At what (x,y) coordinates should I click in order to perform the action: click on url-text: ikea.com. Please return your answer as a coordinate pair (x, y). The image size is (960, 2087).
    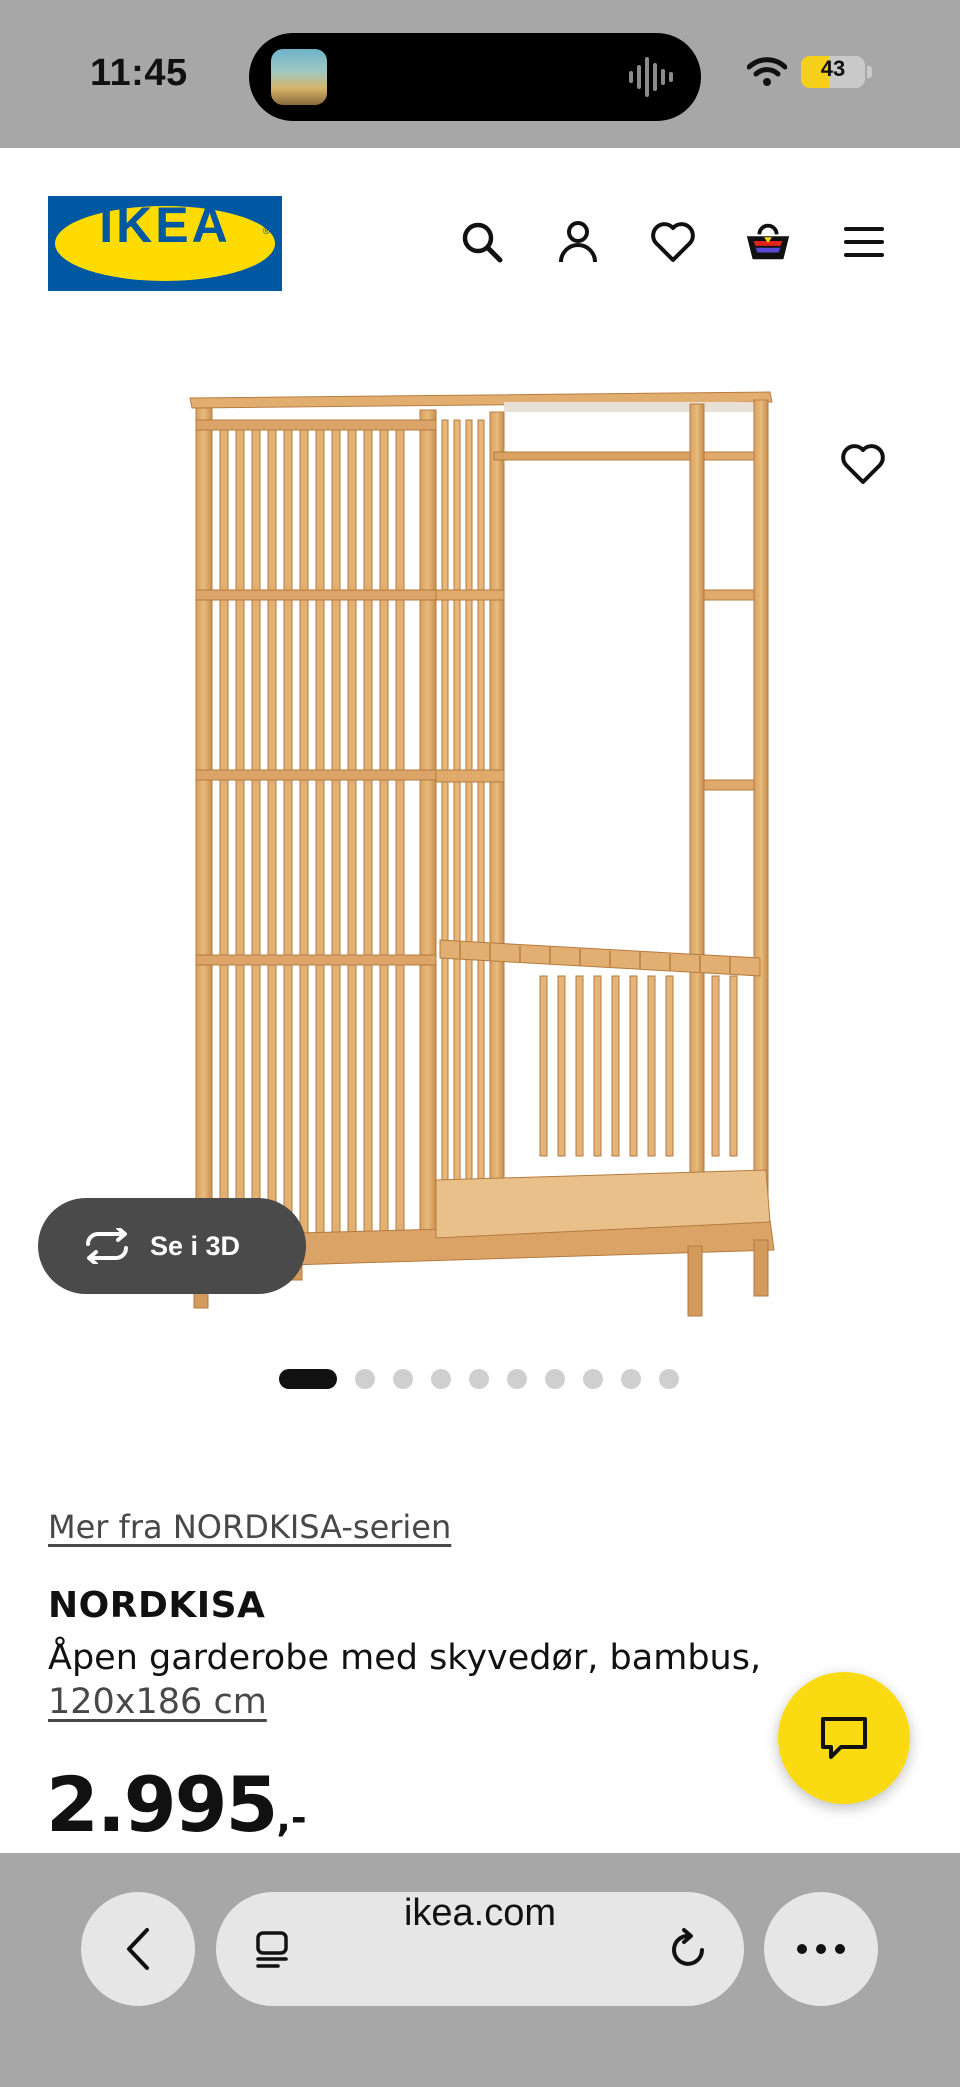
    Looking at the image, I should click on (480, 1913).